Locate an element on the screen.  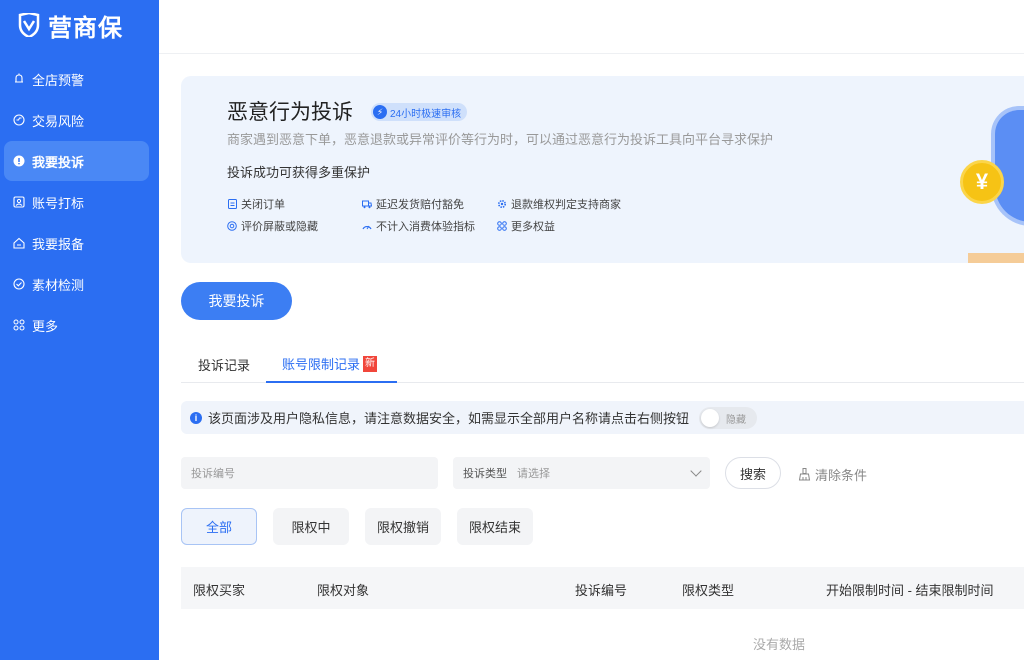
benefit-item: 退款维权判定支持商家 is located at coordinates (559, 204).